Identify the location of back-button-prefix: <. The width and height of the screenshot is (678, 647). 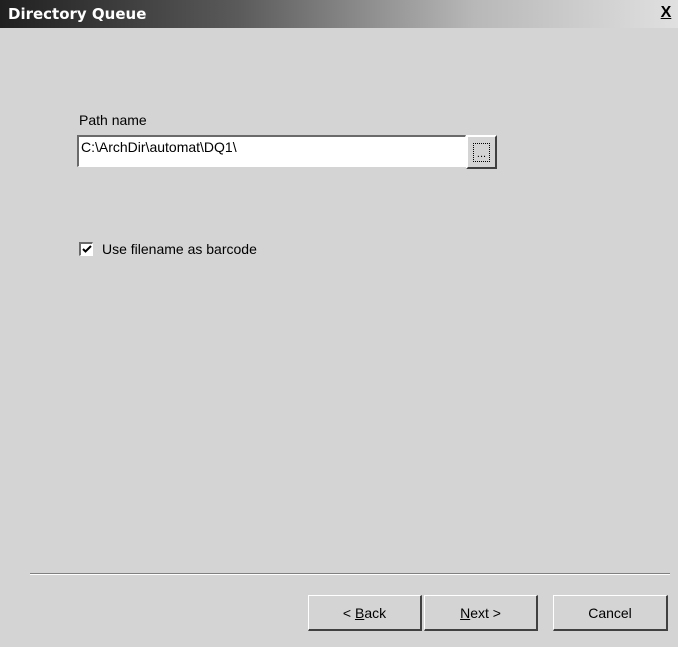
(348, 612).